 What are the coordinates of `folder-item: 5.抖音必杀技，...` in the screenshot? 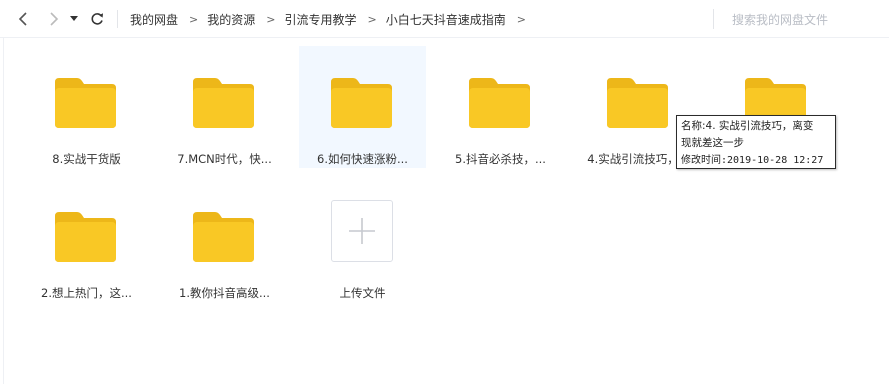 It's located at (500, 107).